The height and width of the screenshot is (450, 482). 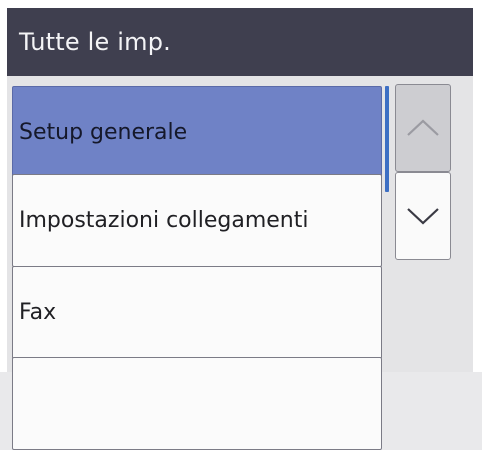 I want to click on scrollbar, so click(x=387, y=139).